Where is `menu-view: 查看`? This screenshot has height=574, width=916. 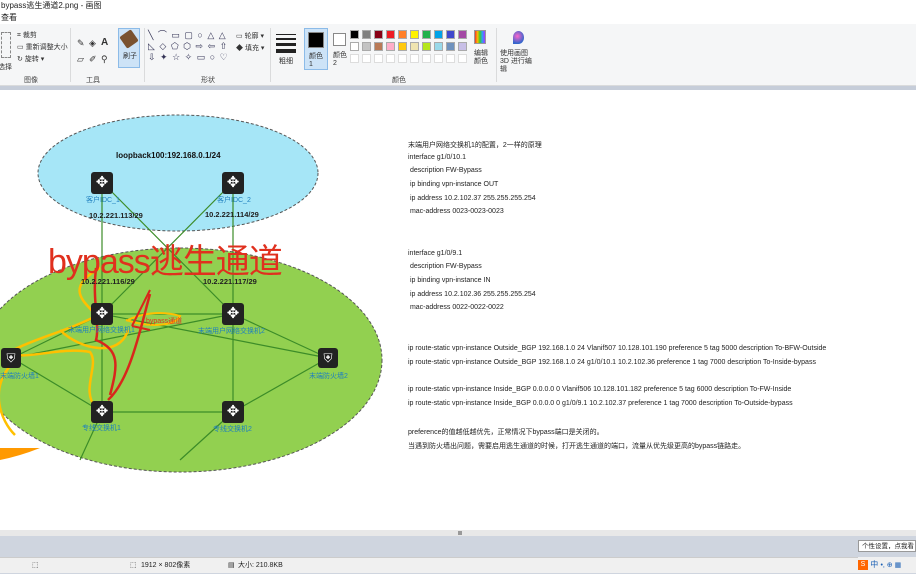
menu-view: 查看 is located at coordinates (9, 17).